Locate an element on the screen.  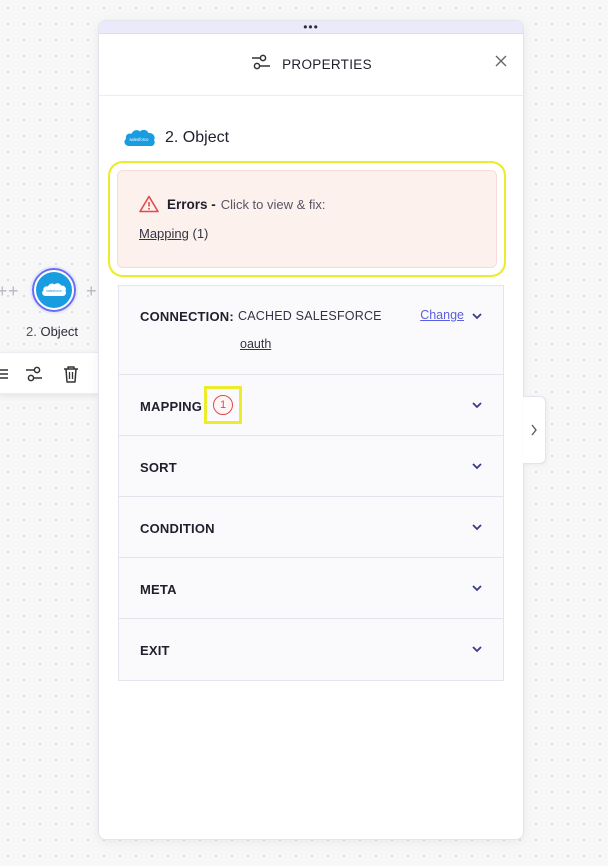
panel-collapse-handle is located at coordinates (534, 430).